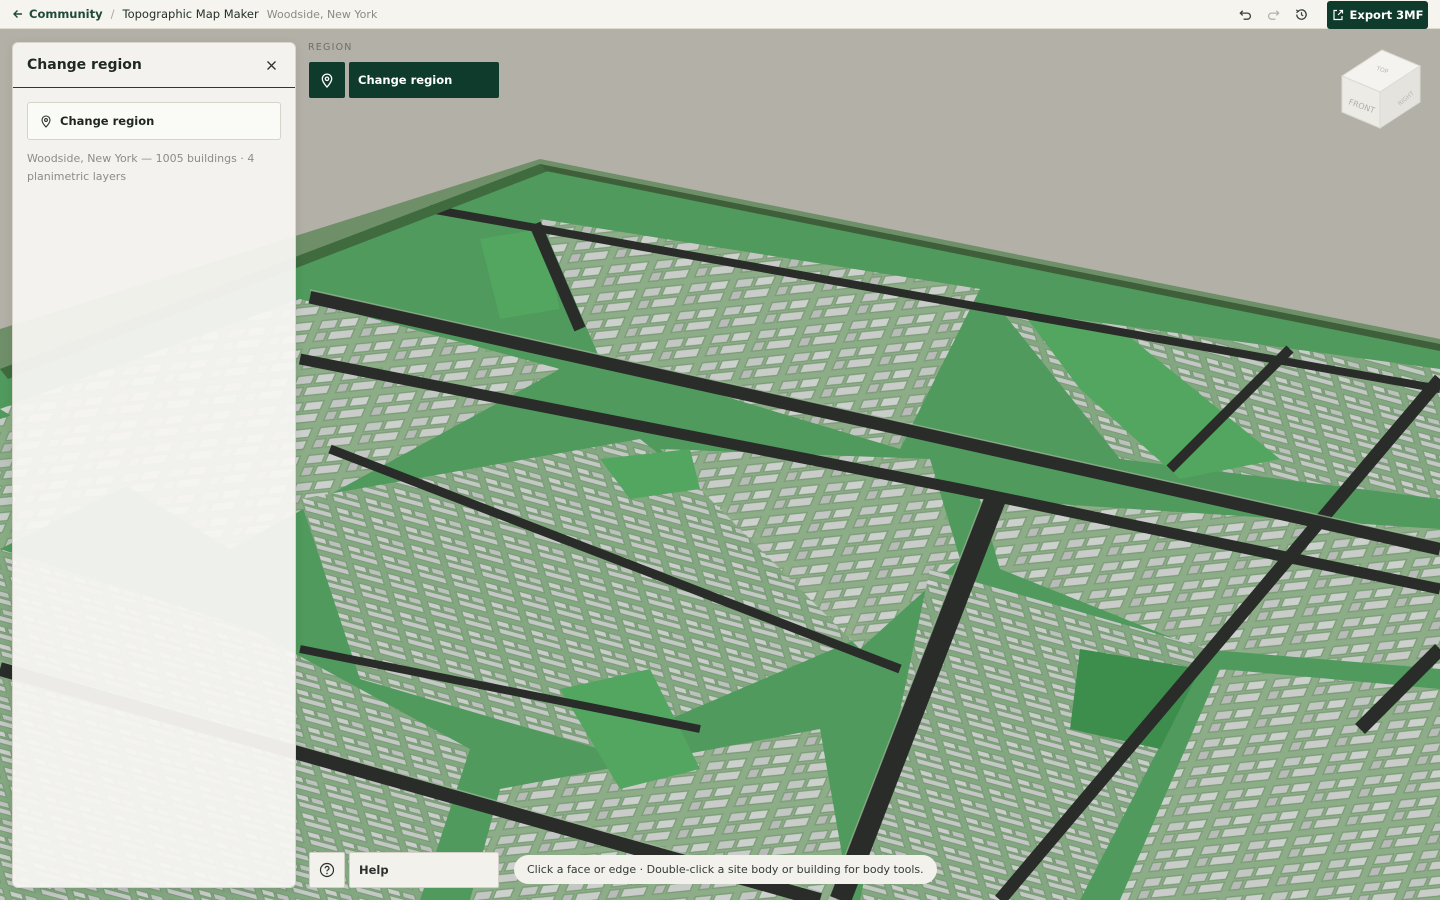  Describe the element at coordinates (66, 14) in the screenshot. I see `back-link-label: Community` at that location.